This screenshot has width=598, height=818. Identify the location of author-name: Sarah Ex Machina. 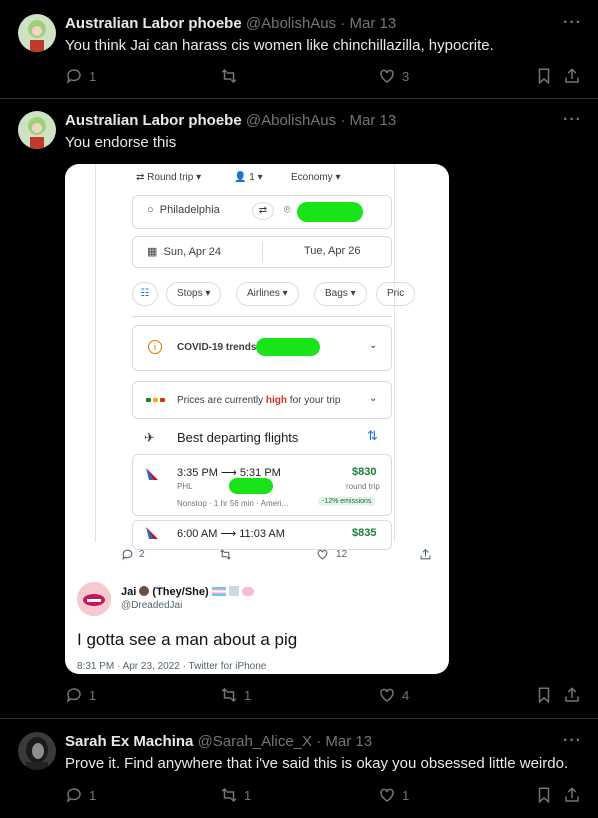
(129, 741).